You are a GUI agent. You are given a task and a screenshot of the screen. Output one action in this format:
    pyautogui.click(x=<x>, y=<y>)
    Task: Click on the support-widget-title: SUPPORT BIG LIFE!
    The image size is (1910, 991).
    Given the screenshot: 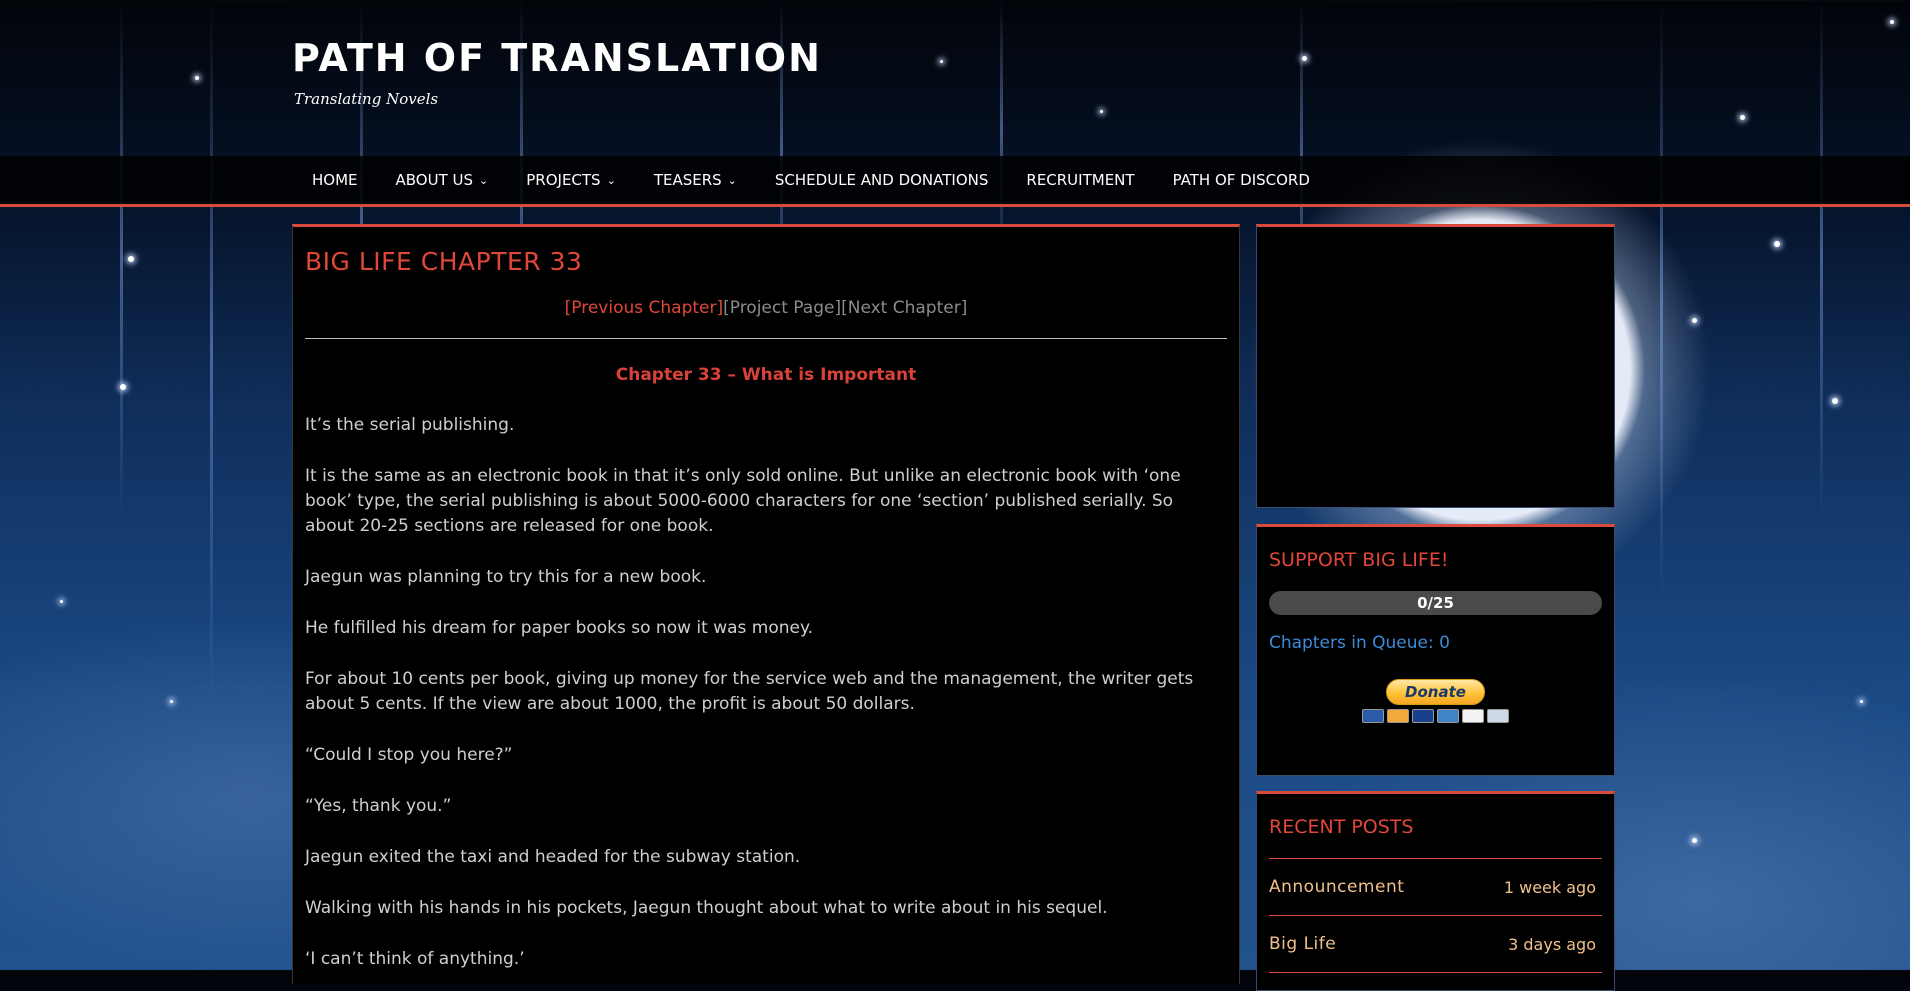 What is the action you would take?
    pyautogui.click(x=1359, y=560)
    